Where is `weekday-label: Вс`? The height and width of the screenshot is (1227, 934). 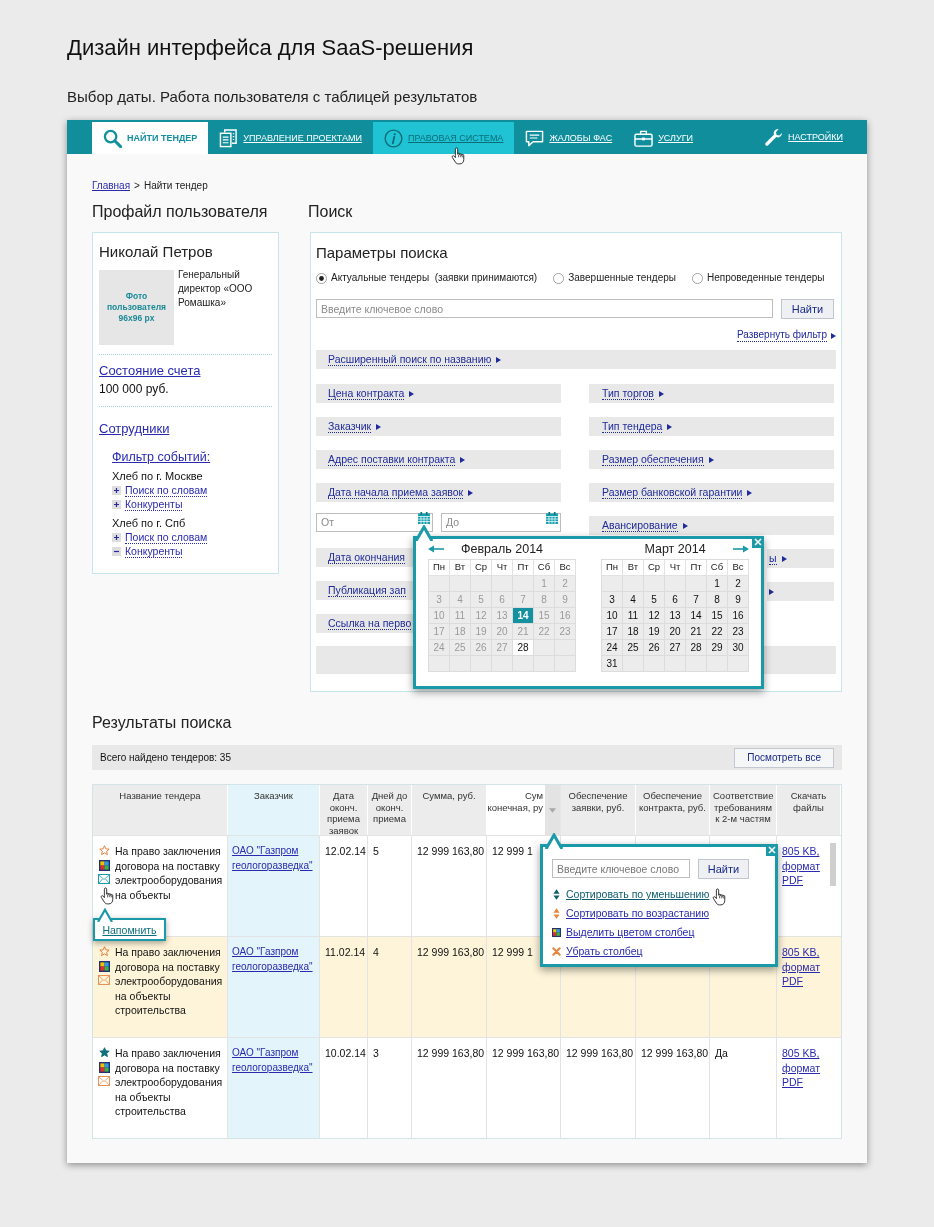 weekday-label: Вс is located at coordinates (565, 568).